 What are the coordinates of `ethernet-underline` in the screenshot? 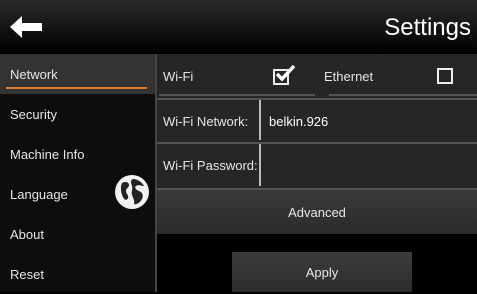 It's located at (403, 95).